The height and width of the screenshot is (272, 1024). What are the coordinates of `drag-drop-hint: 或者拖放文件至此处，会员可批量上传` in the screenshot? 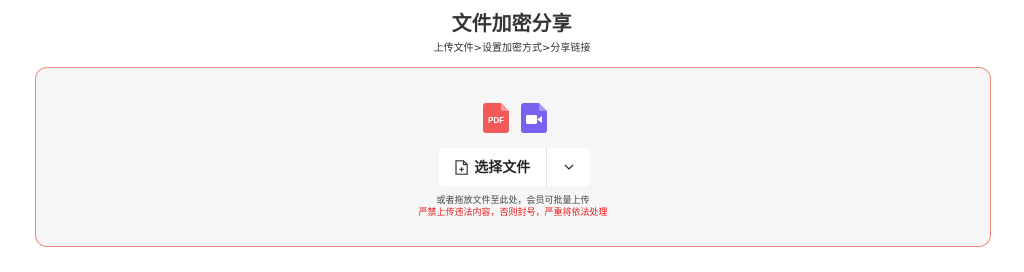 It's located at (513, 201).